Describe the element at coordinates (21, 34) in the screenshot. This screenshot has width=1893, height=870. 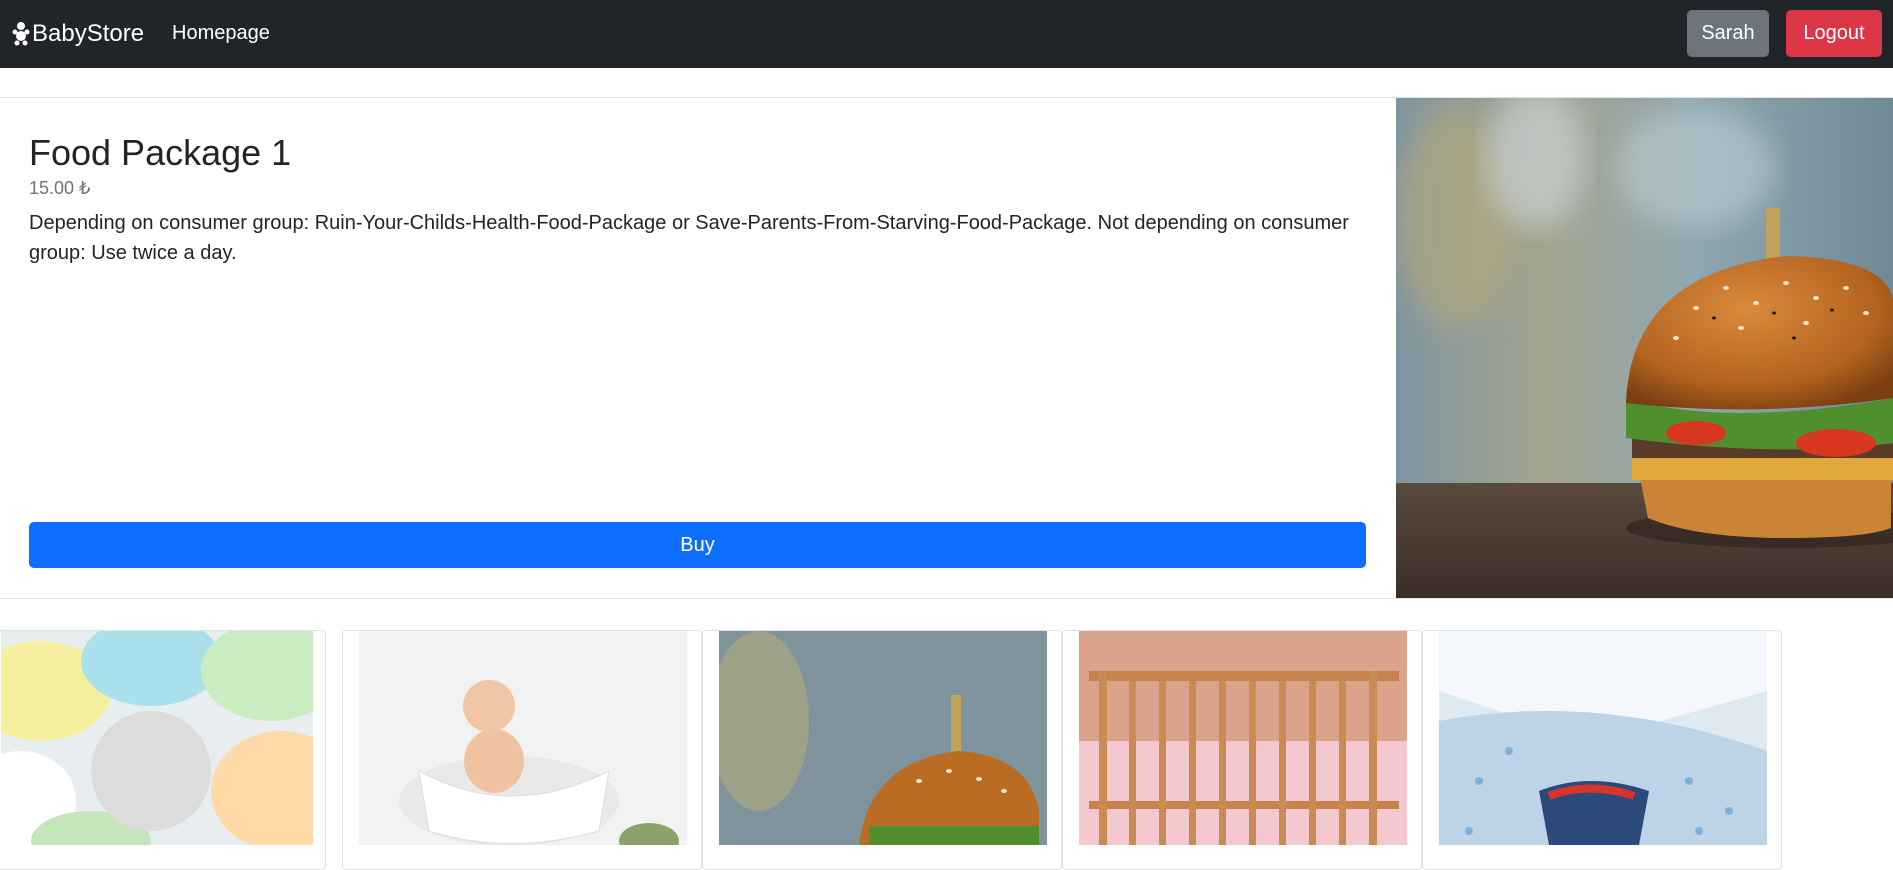
I see `baby-icon` at that location.